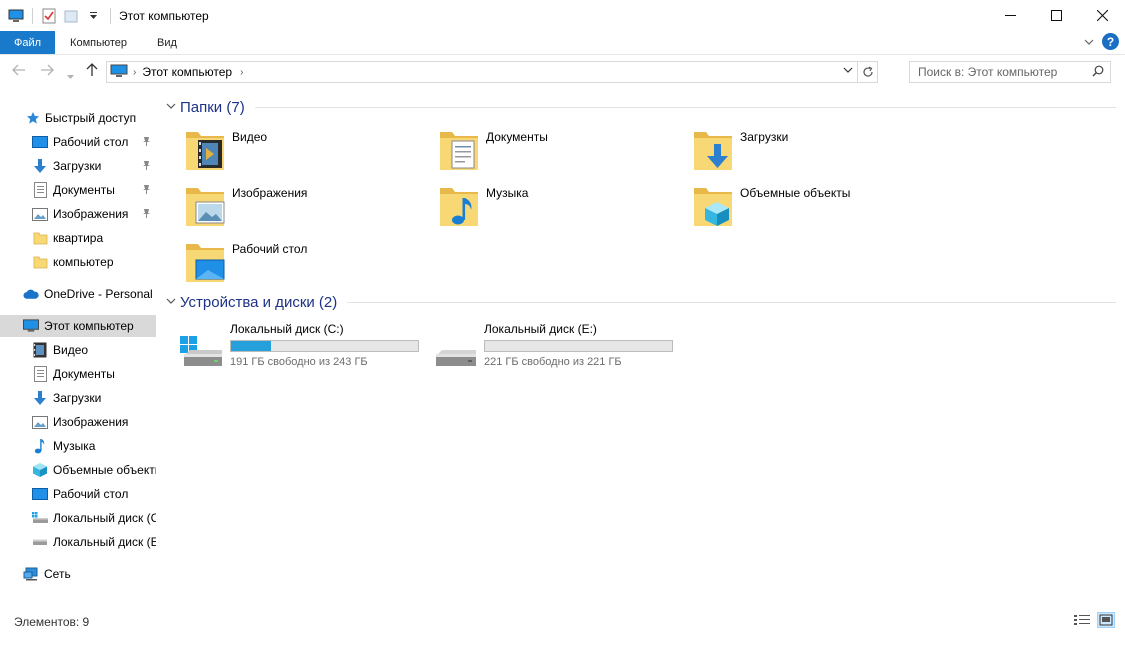  What do you see at coordinates (641, 107) in the screenshot?
I see `folders-section-header: Папки (7)` at bounding box center [641, 107].